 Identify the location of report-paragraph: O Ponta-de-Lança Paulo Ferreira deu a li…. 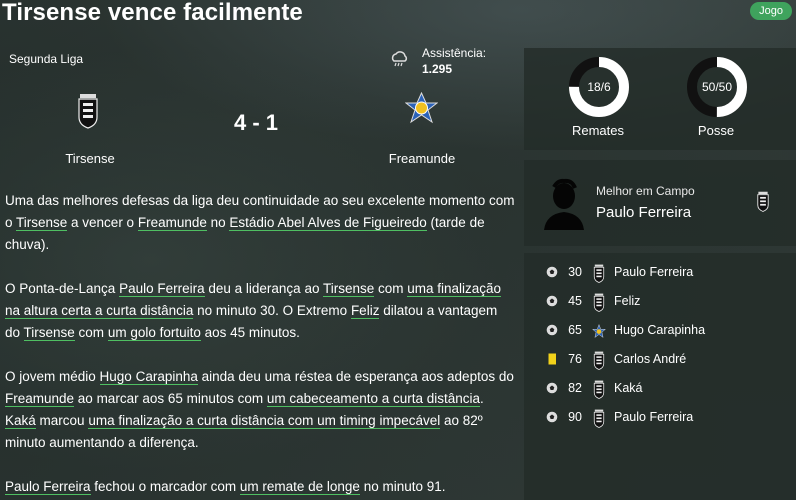
(260, 311).